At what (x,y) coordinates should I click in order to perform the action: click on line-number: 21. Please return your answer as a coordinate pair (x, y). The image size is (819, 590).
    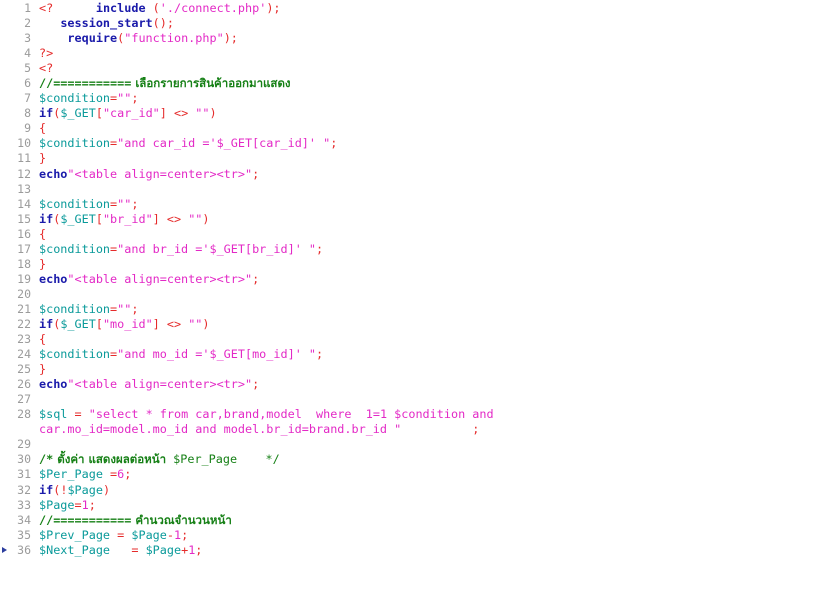
    Looking at the image, I should click on (24, 308).